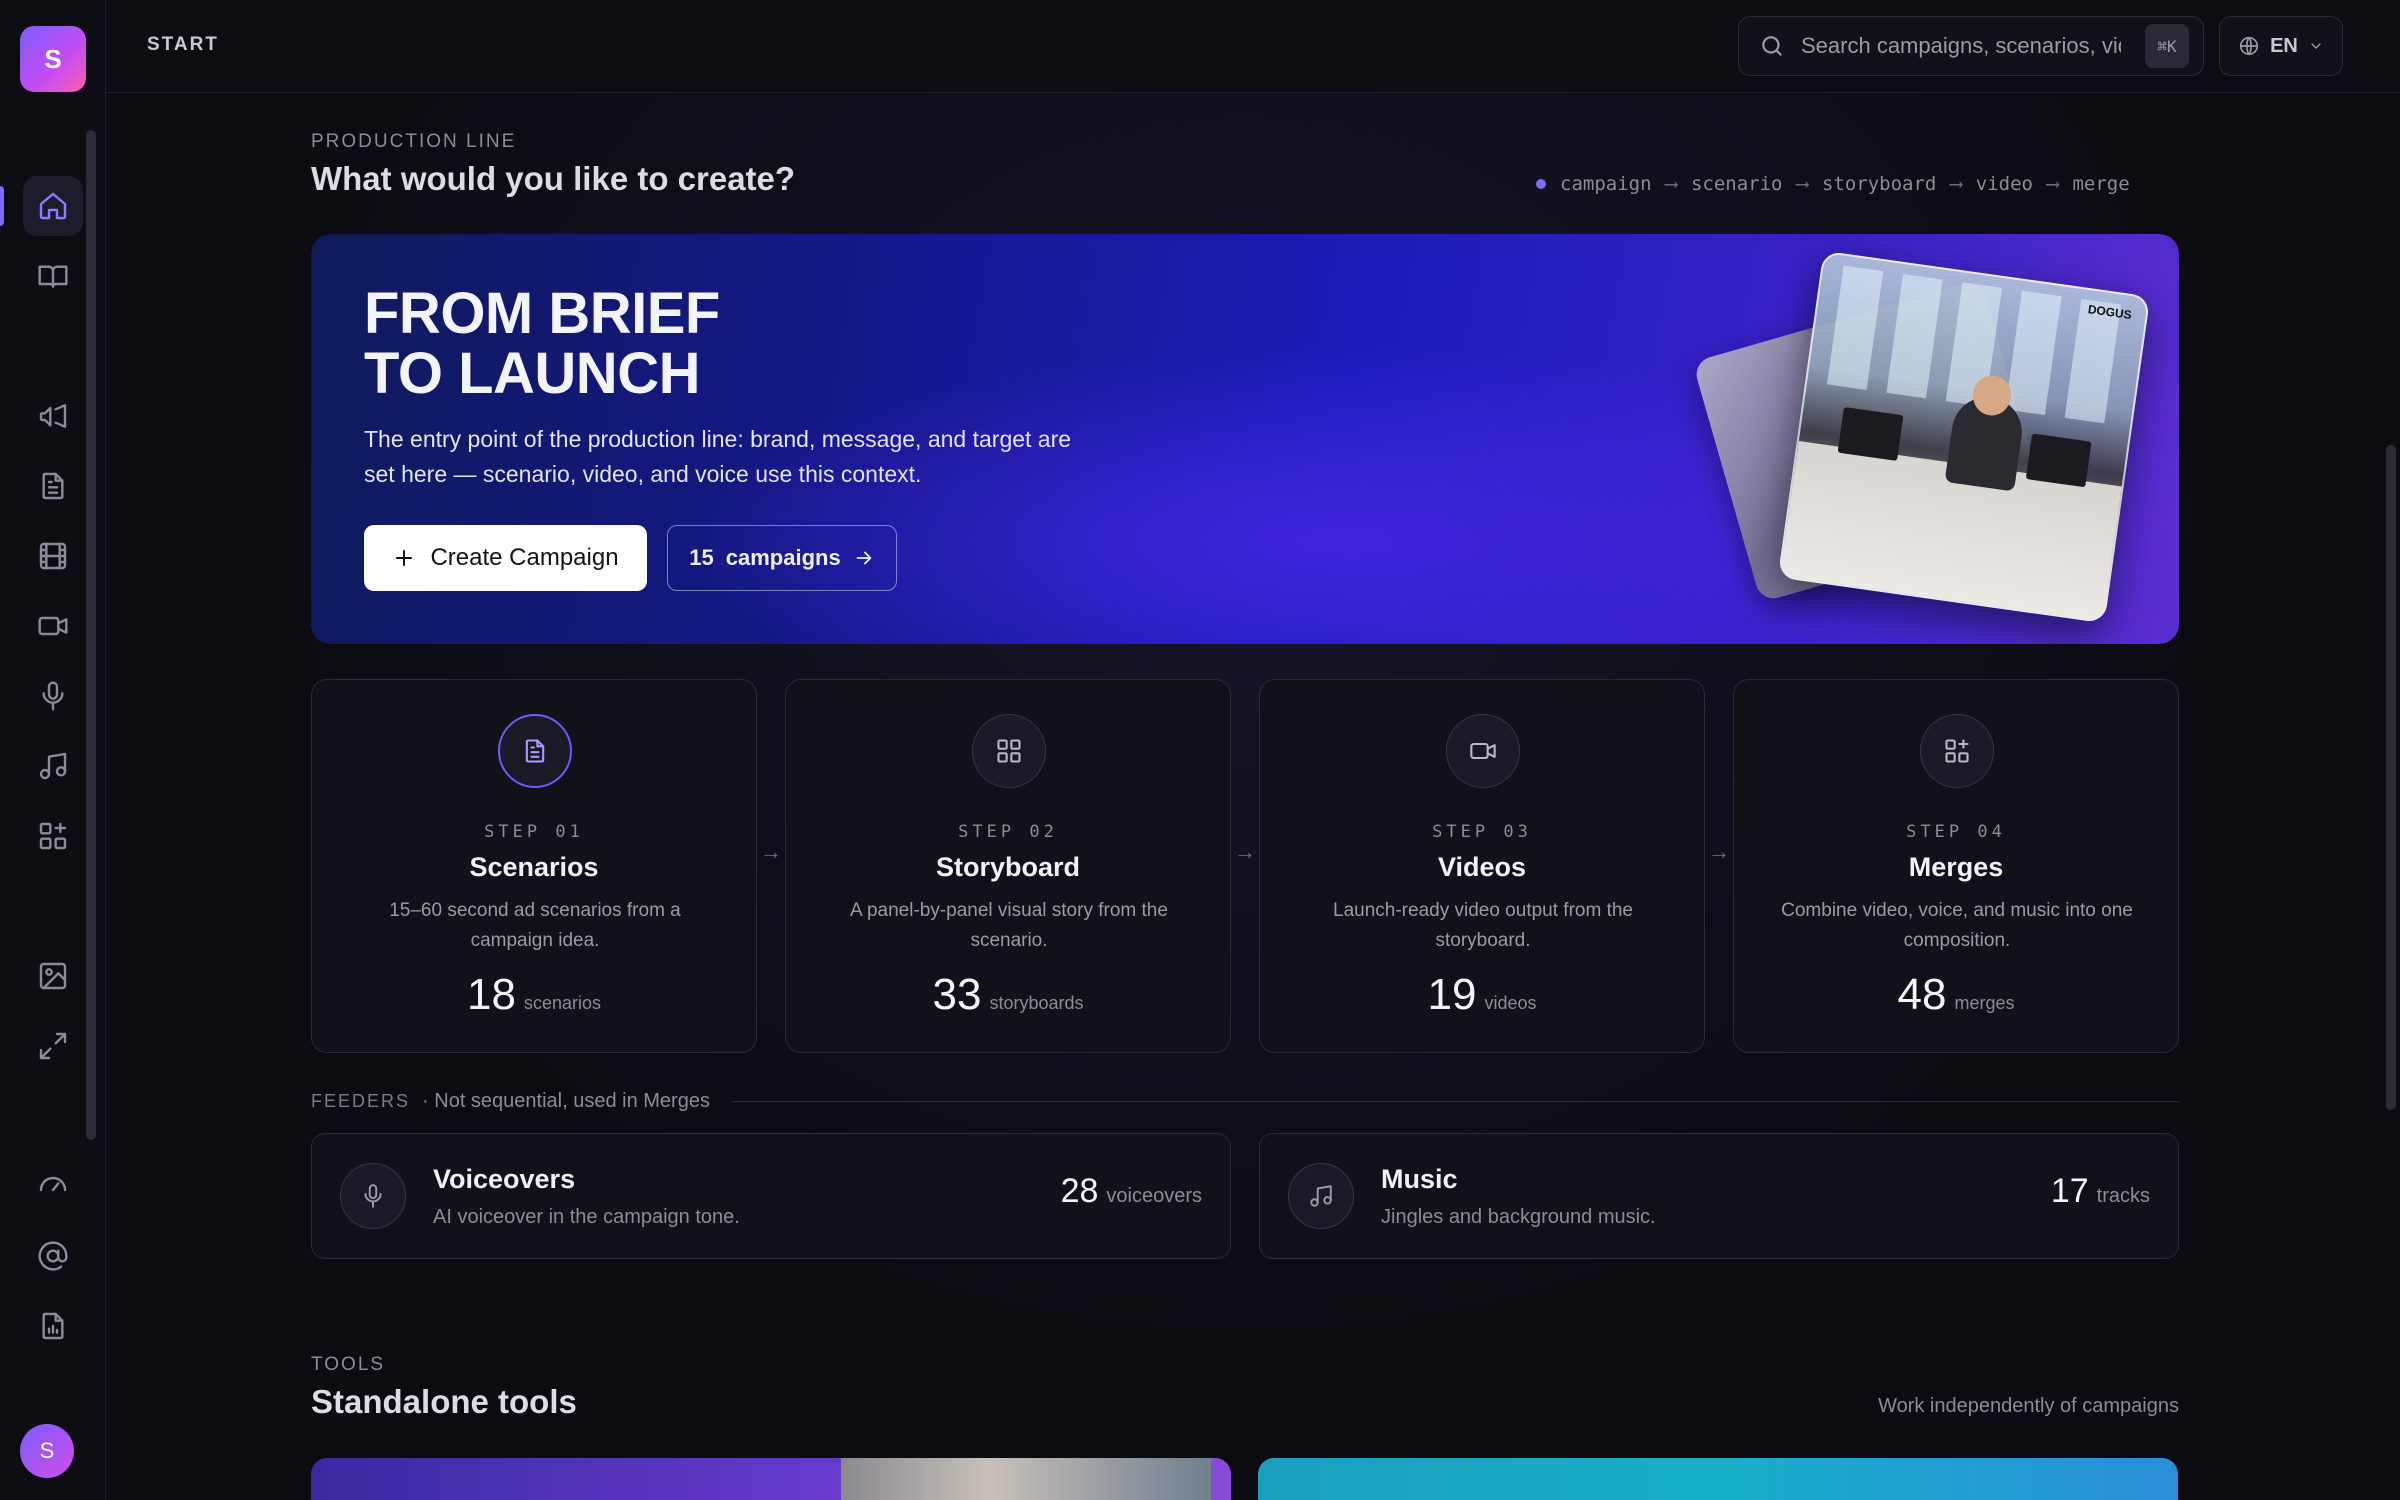 This screenshot has height=1500, width=2400. What do you see at coordinates (444, 1401) in the screenshot?
I see `tools-title: Standalone tools` at bounding box center [444, 1401].